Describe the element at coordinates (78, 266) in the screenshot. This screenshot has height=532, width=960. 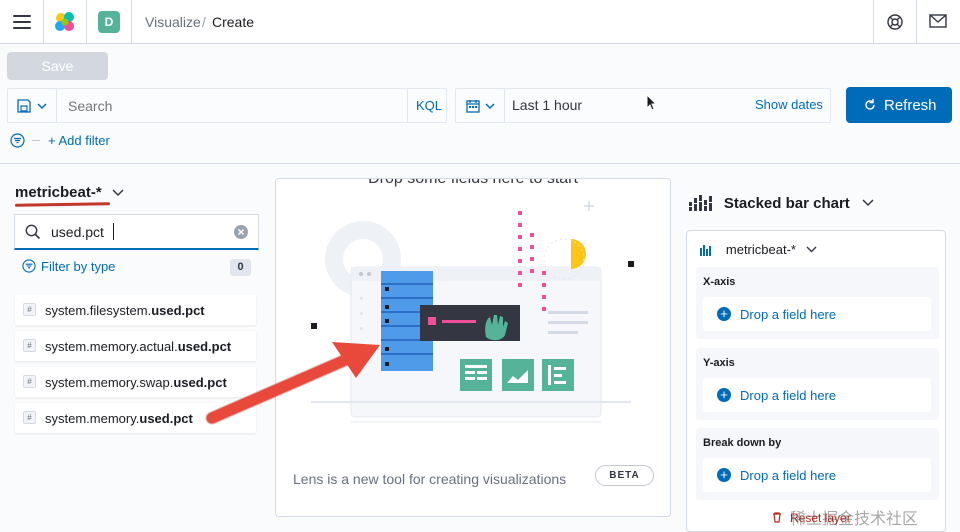
I see `filter-by-type-label: Filter by type` at that location.